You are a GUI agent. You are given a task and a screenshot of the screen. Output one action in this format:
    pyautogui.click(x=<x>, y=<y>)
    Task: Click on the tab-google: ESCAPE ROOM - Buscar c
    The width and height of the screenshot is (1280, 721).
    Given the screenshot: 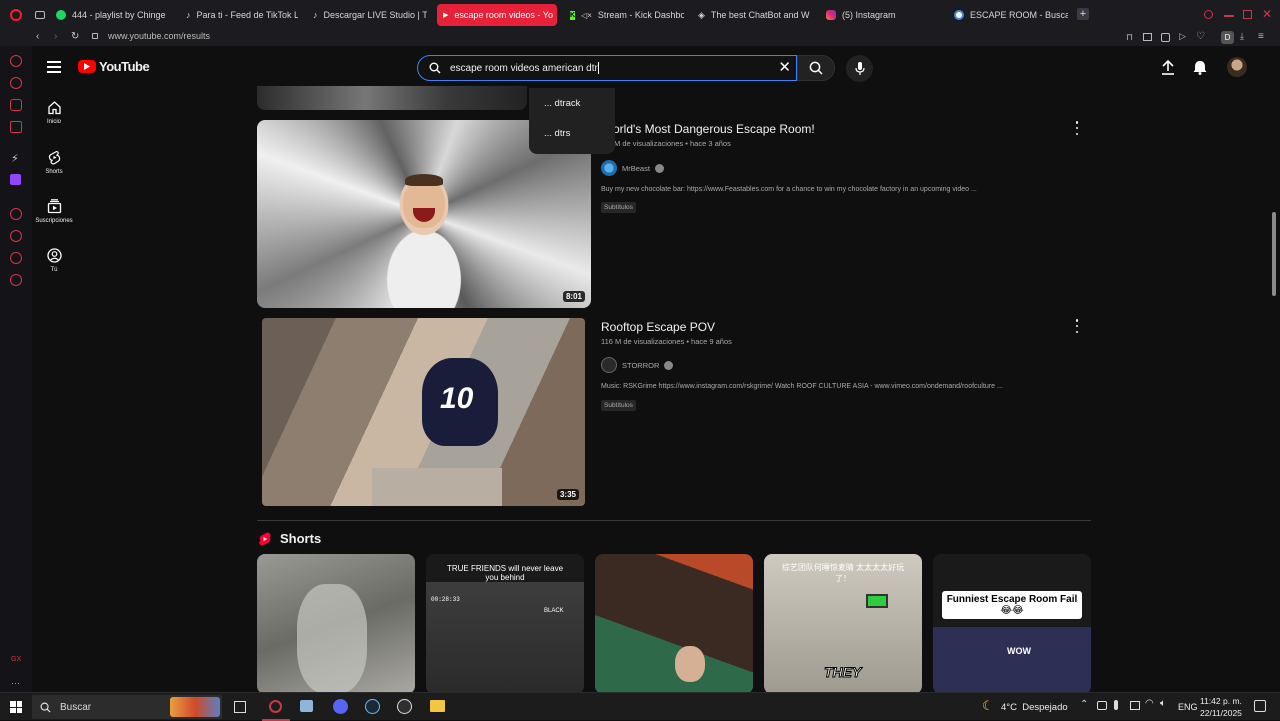 What is the action you would take?
    pyautogui.click(x=1011, y=15)
    